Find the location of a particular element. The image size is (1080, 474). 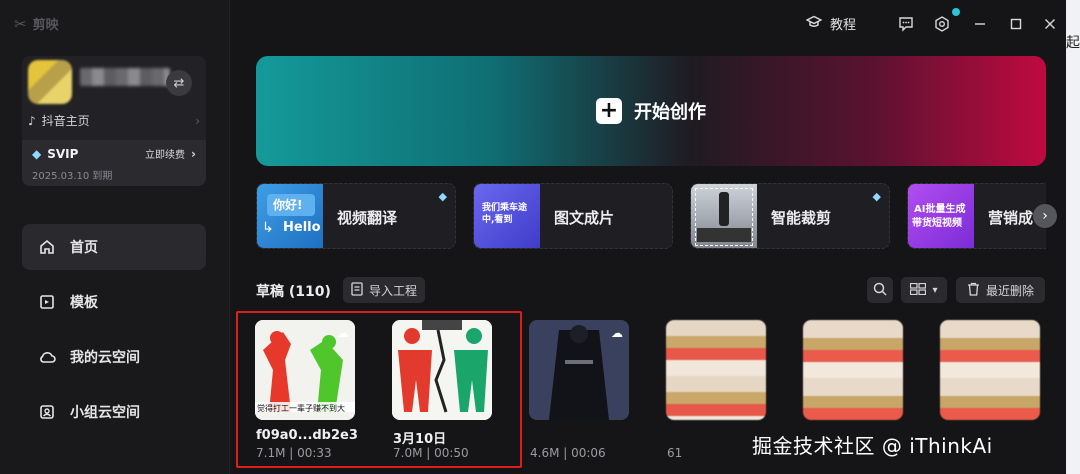

thumb-text: 我们乘车途中,看到 is located at coordinates (505, 214).